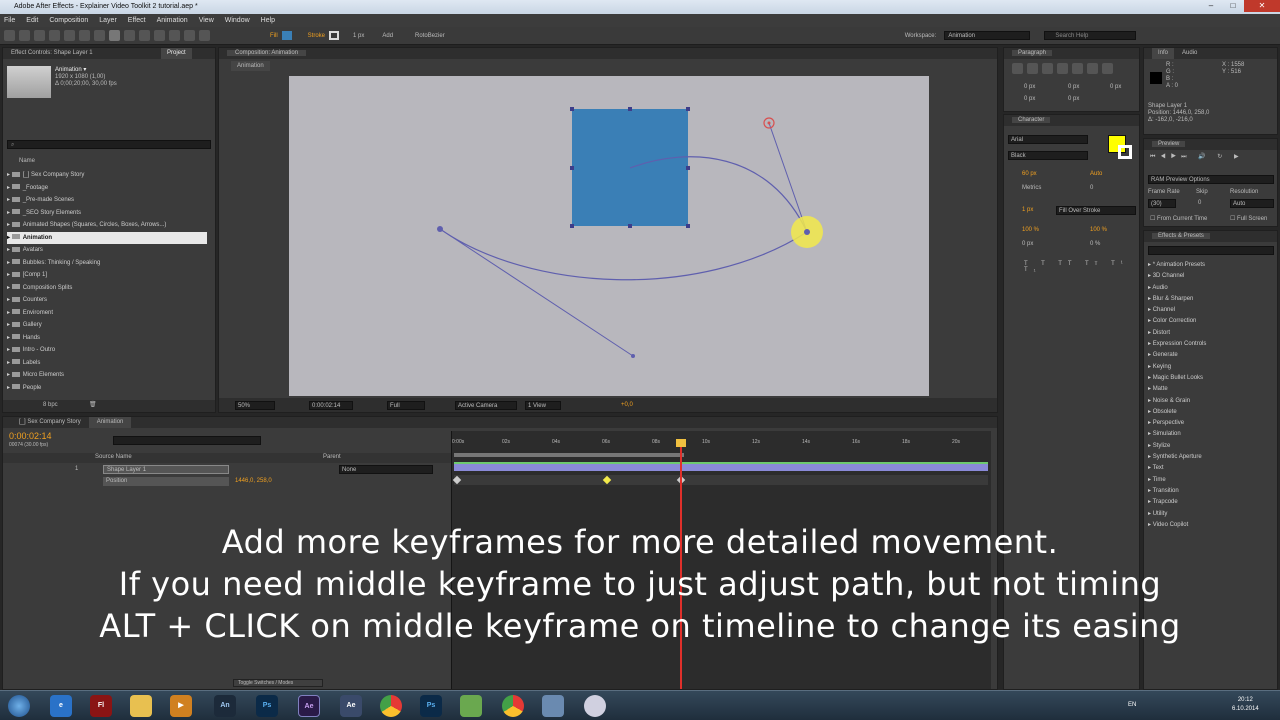  What do you see at coordinates (1163, 53) in the screenshot?
I see `tab-info: Info` at bounding box center [1163, 53].